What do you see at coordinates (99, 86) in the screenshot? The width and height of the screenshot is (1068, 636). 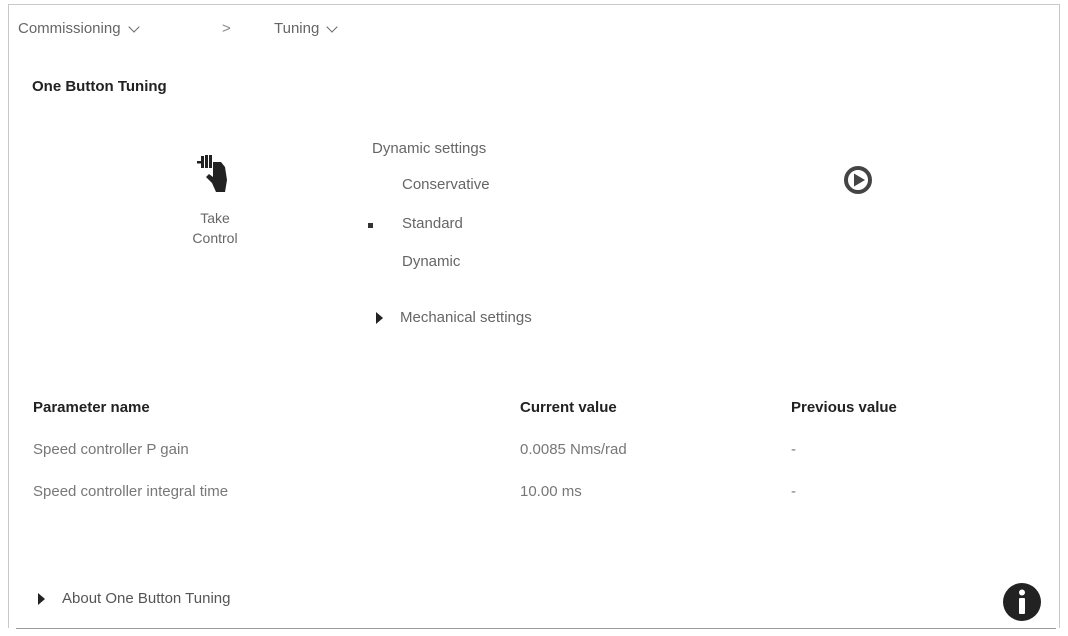 I see `page-title: One Button Tuning` at bounding box center [99, 86].